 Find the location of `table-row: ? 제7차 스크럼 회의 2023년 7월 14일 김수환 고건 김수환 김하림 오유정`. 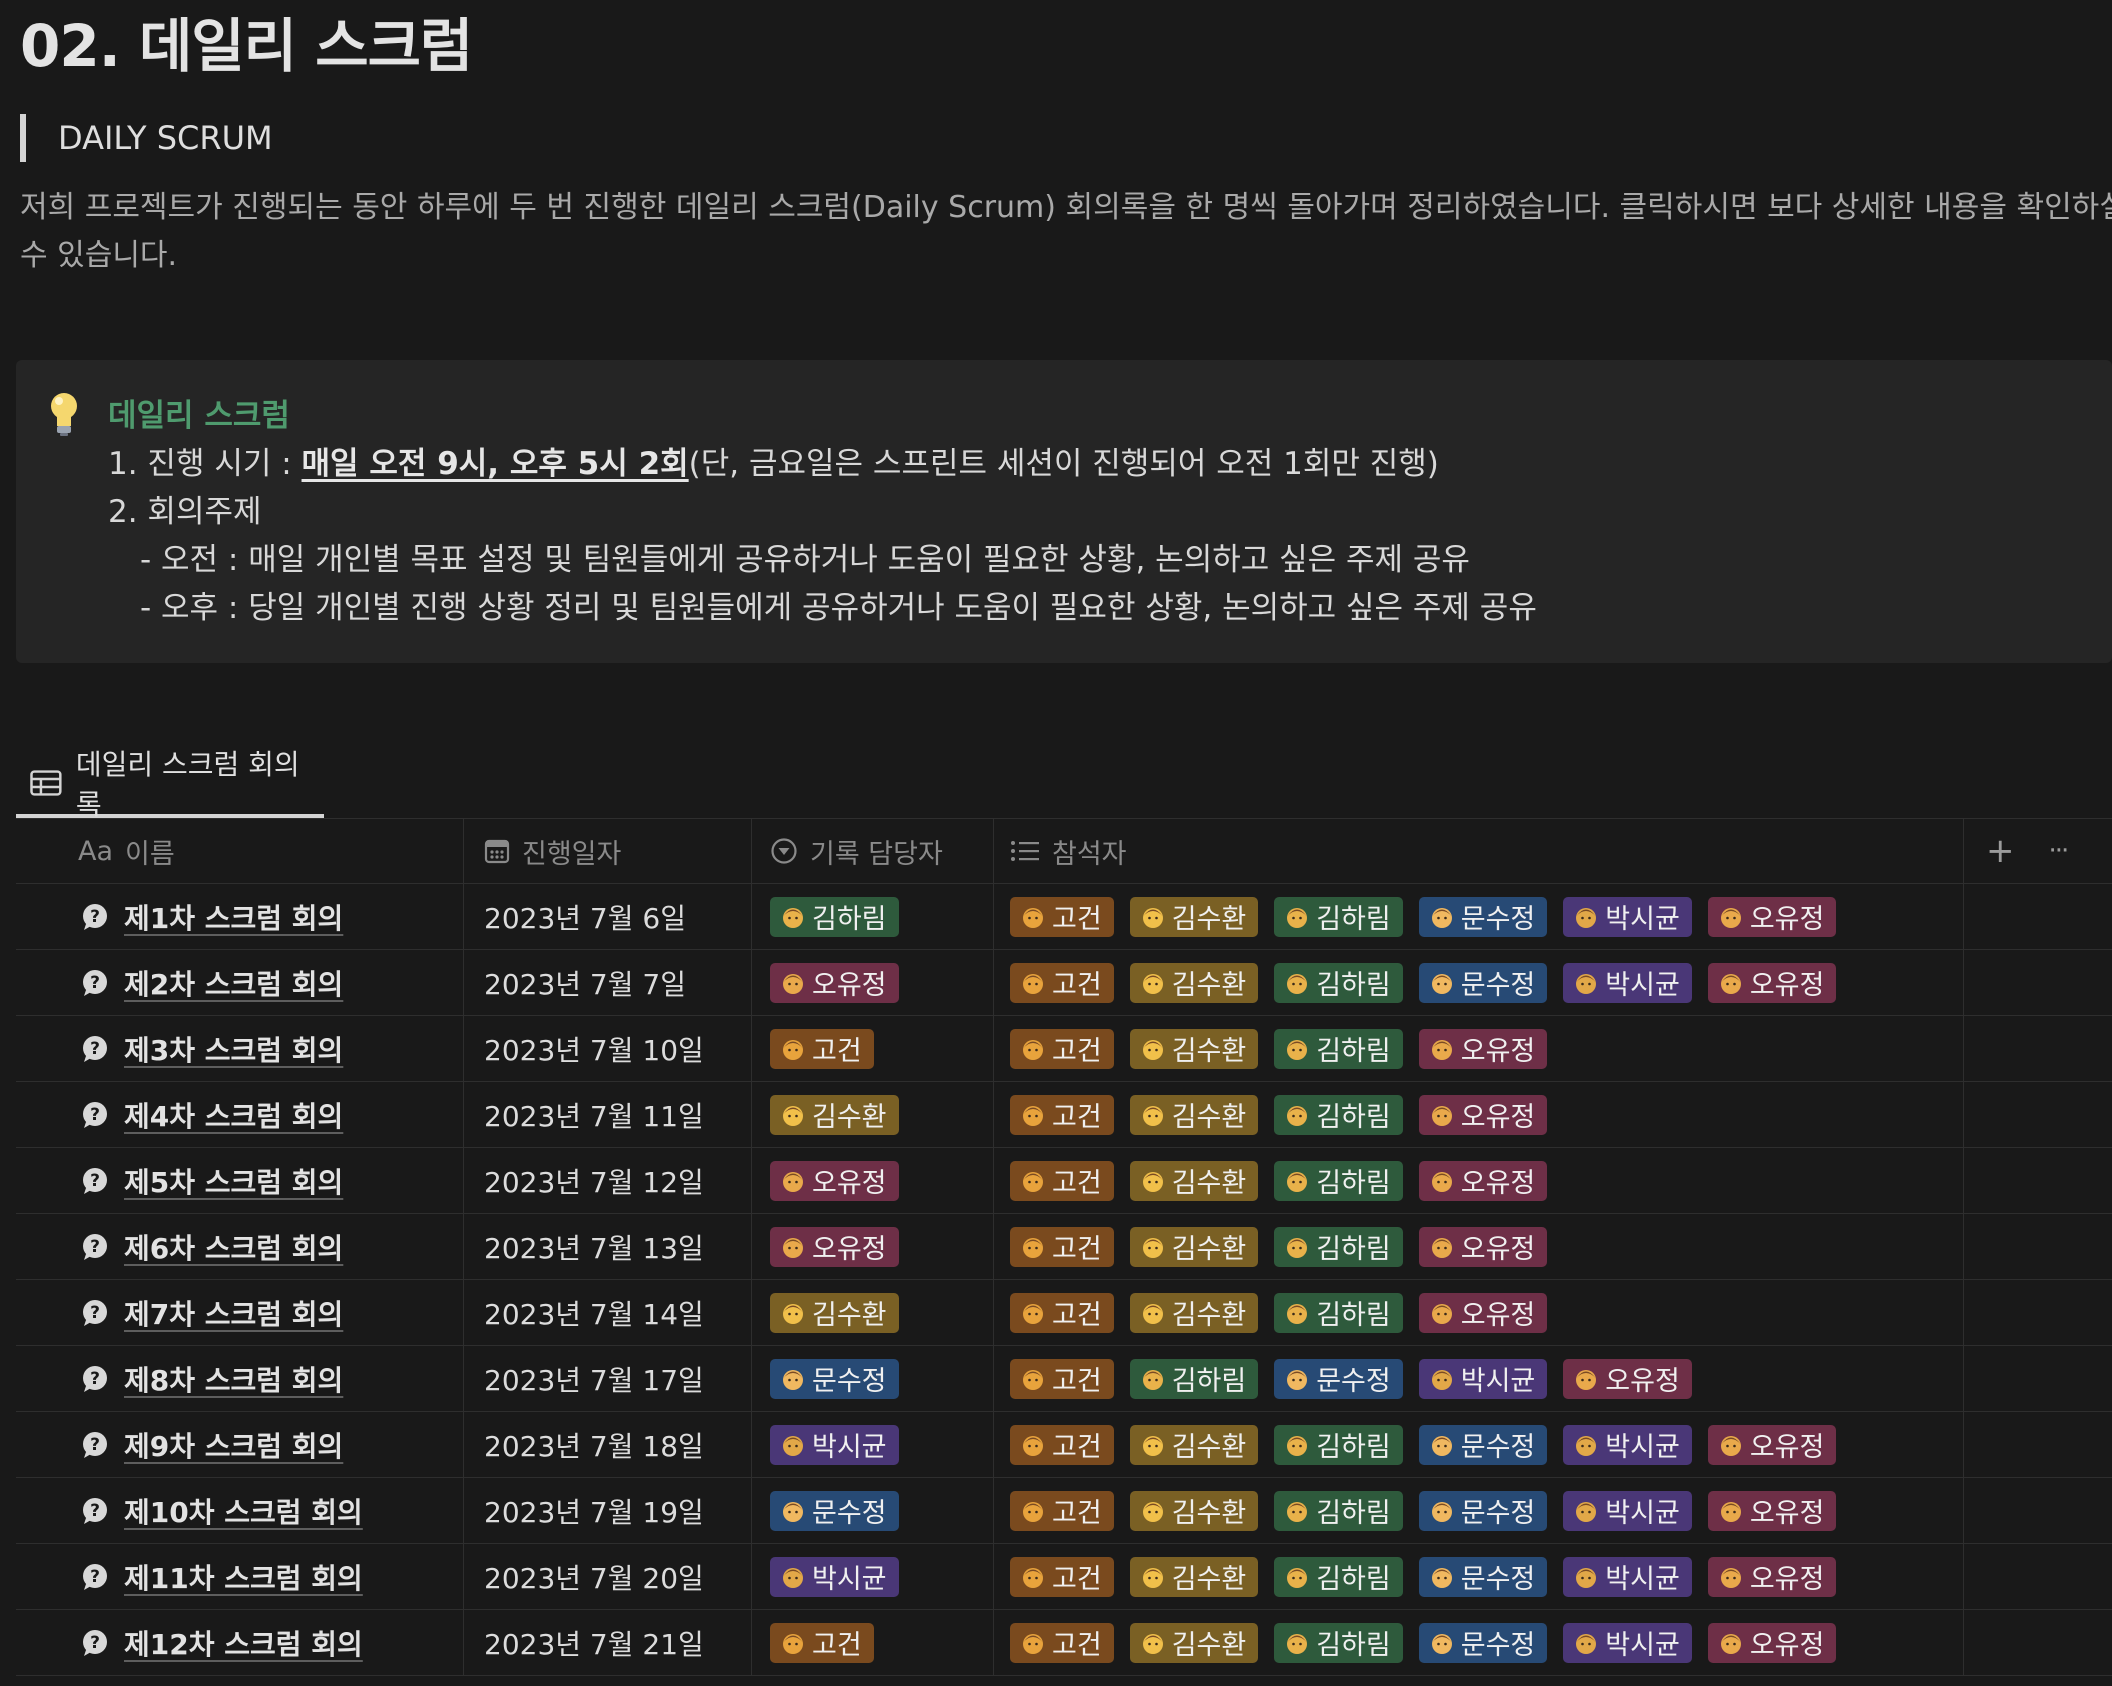

table-row: ? 제7차 스크럼 회의 2023년 7월 14일 김수환 고건 김수환 김하림 오유정 is located at coordinates (1064, 1313).